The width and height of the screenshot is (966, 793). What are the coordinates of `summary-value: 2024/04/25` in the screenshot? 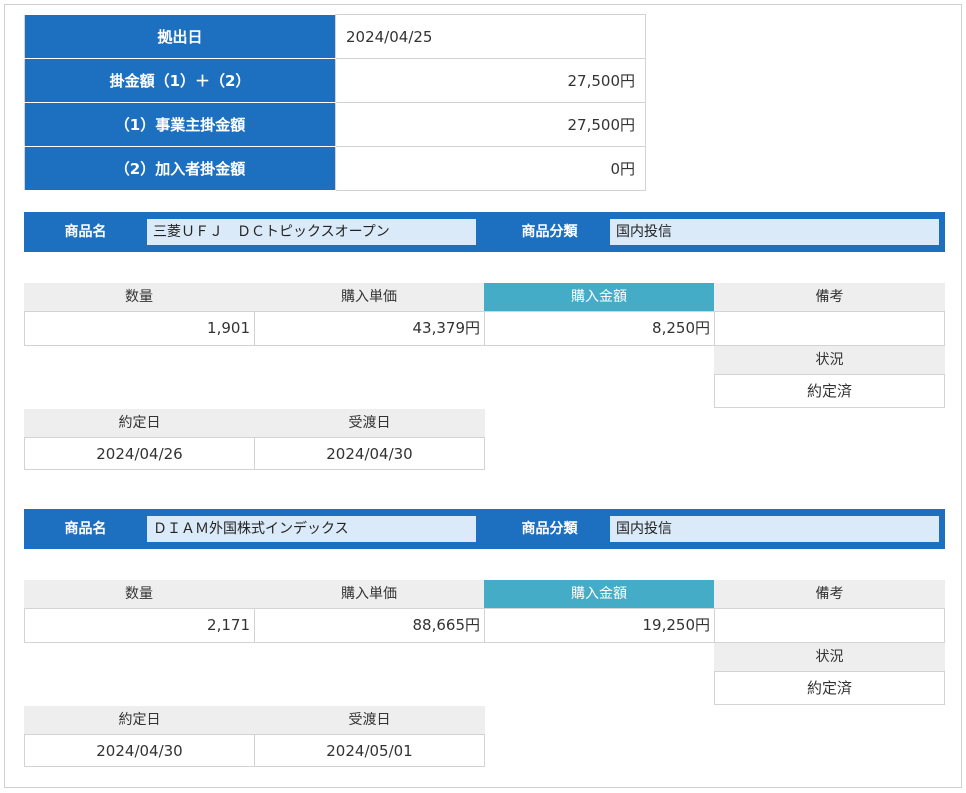 It's located at (490, 36).